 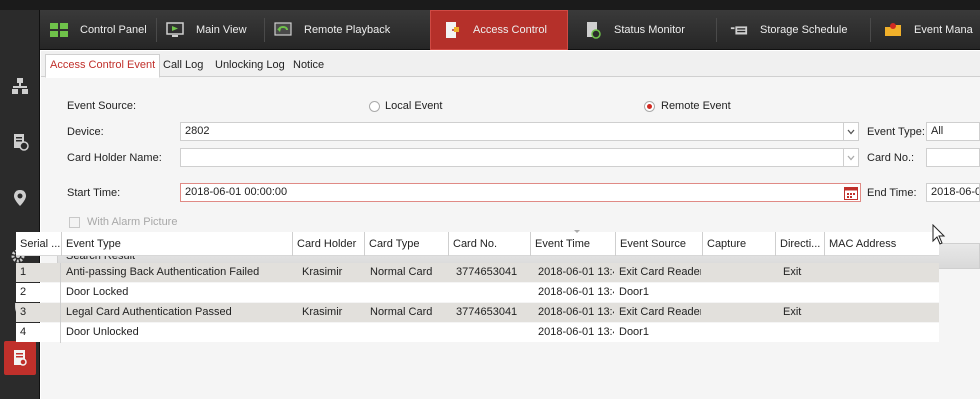 What do you see at coordinates (881, 244) in the screenshot?
I see `column-header-mac-address: MAC Address` at bounding box center [881, 244].